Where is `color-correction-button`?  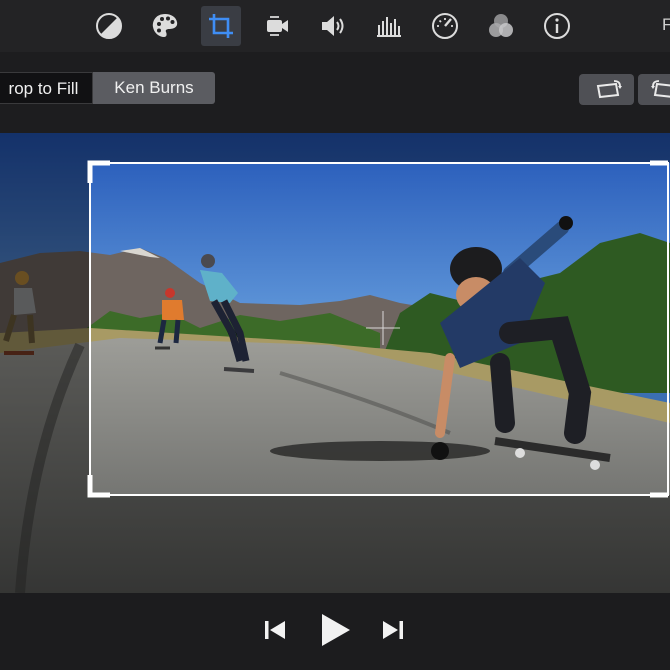 color-correction-button is located at coordinates (165, 26).